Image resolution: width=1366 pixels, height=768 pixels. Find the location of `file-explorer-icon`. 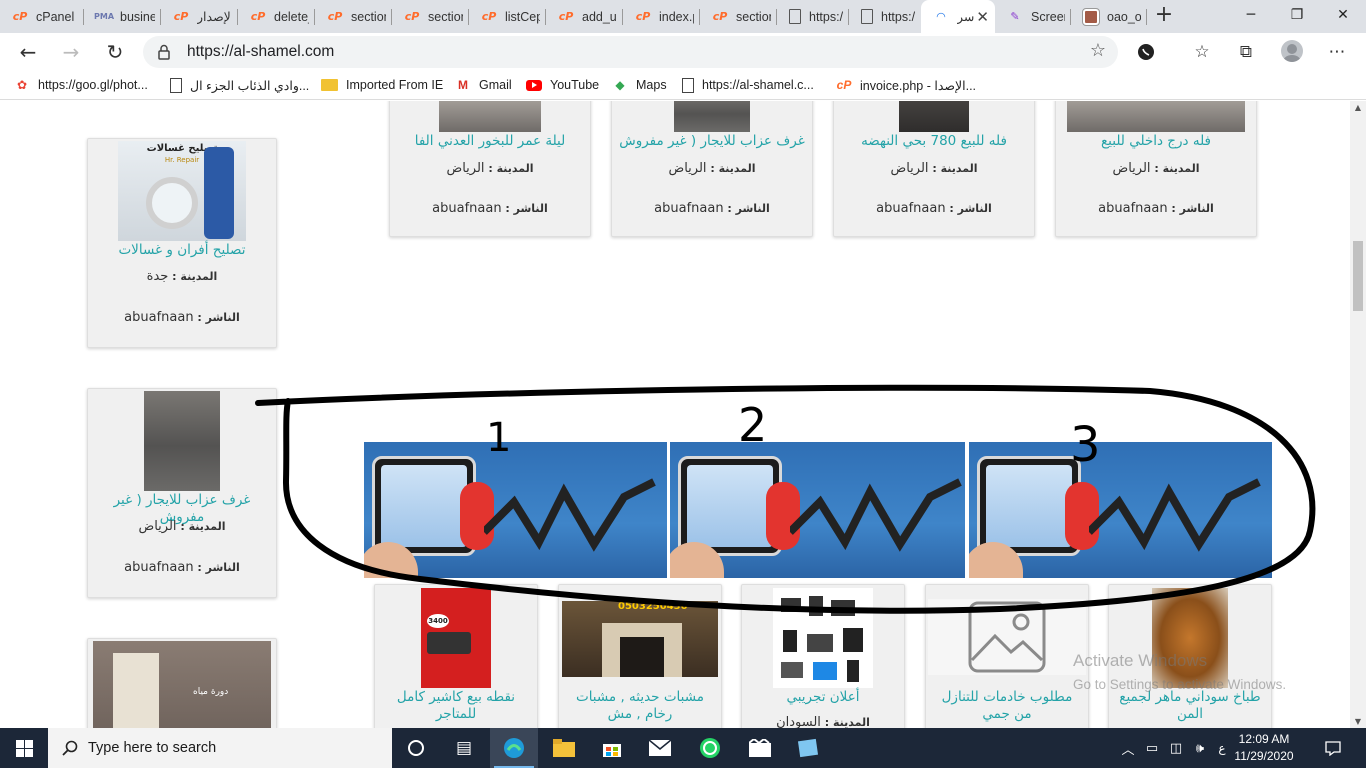

file-explorer-icon is located at coordinates (564, 748).